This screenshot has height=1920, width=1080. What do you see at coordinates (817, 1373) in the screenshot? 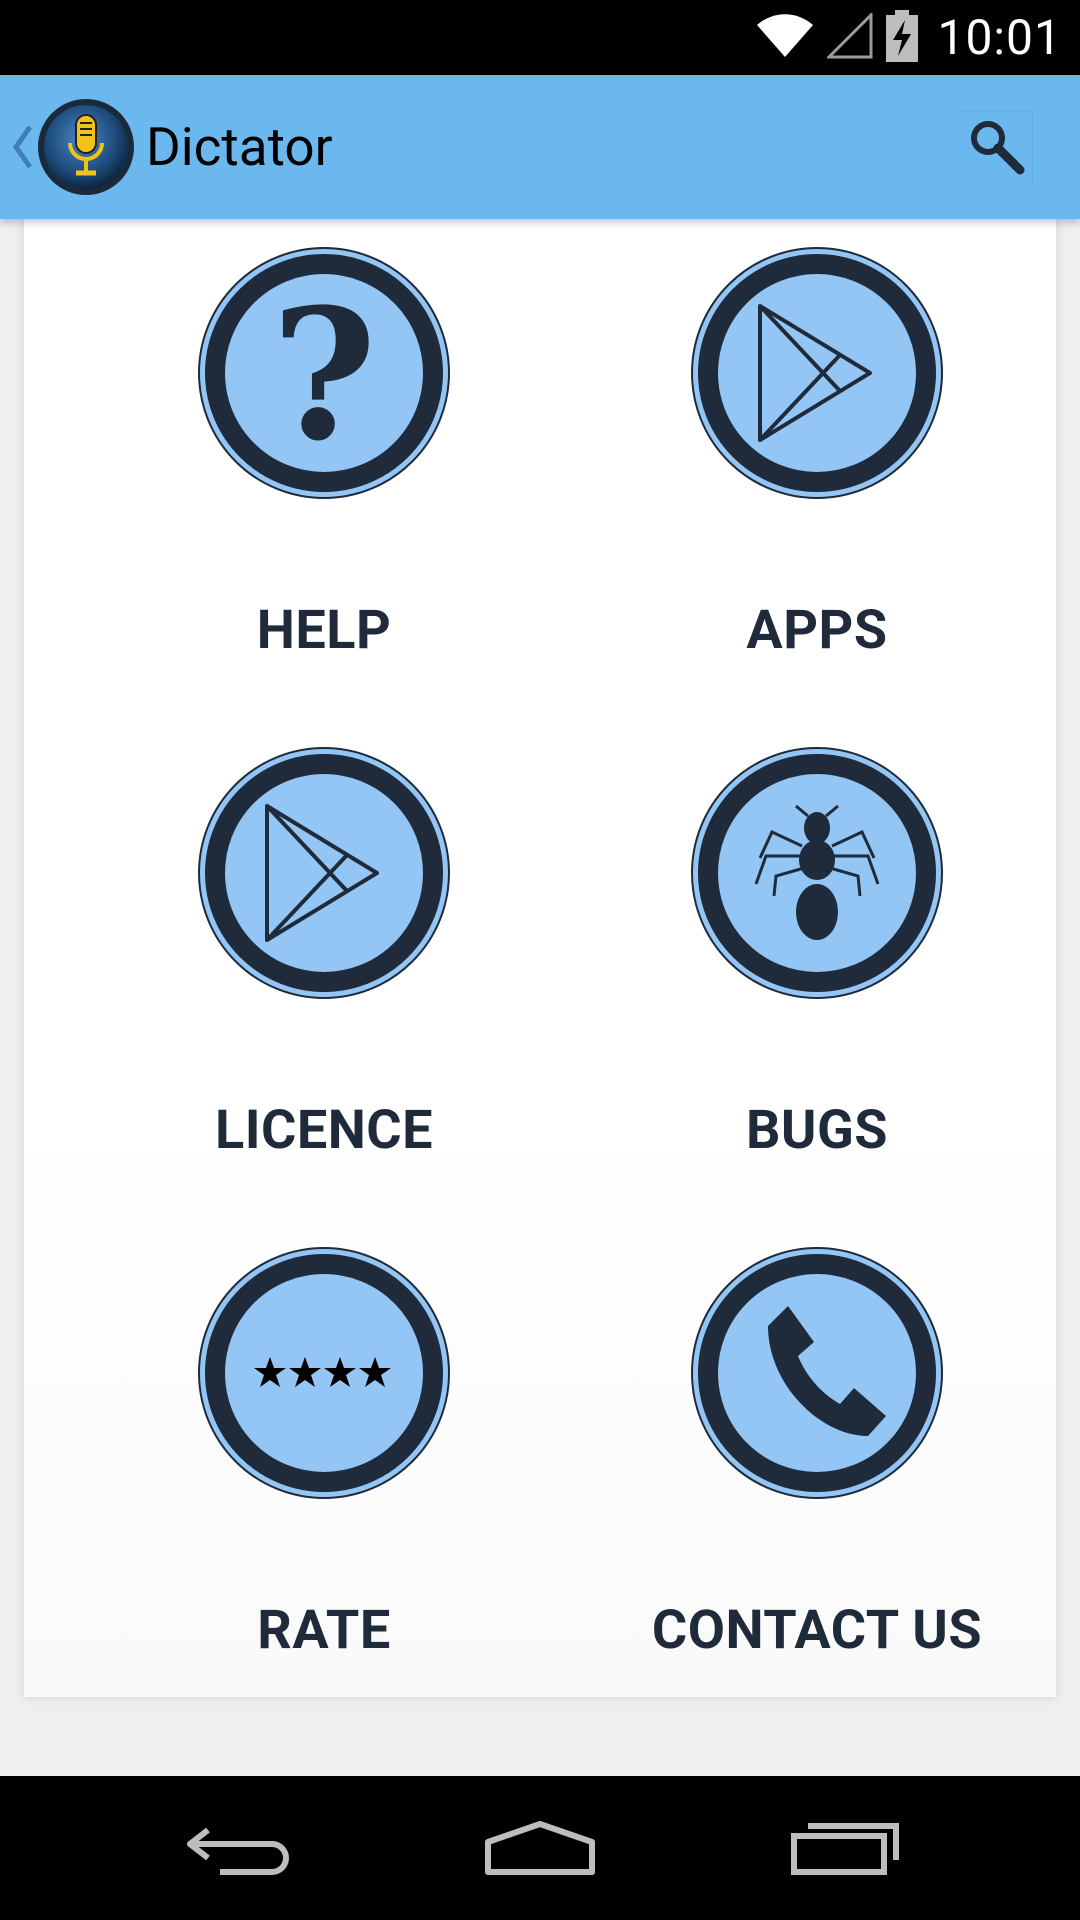
I see `phone-icon` at bounding box center [817, 1373].